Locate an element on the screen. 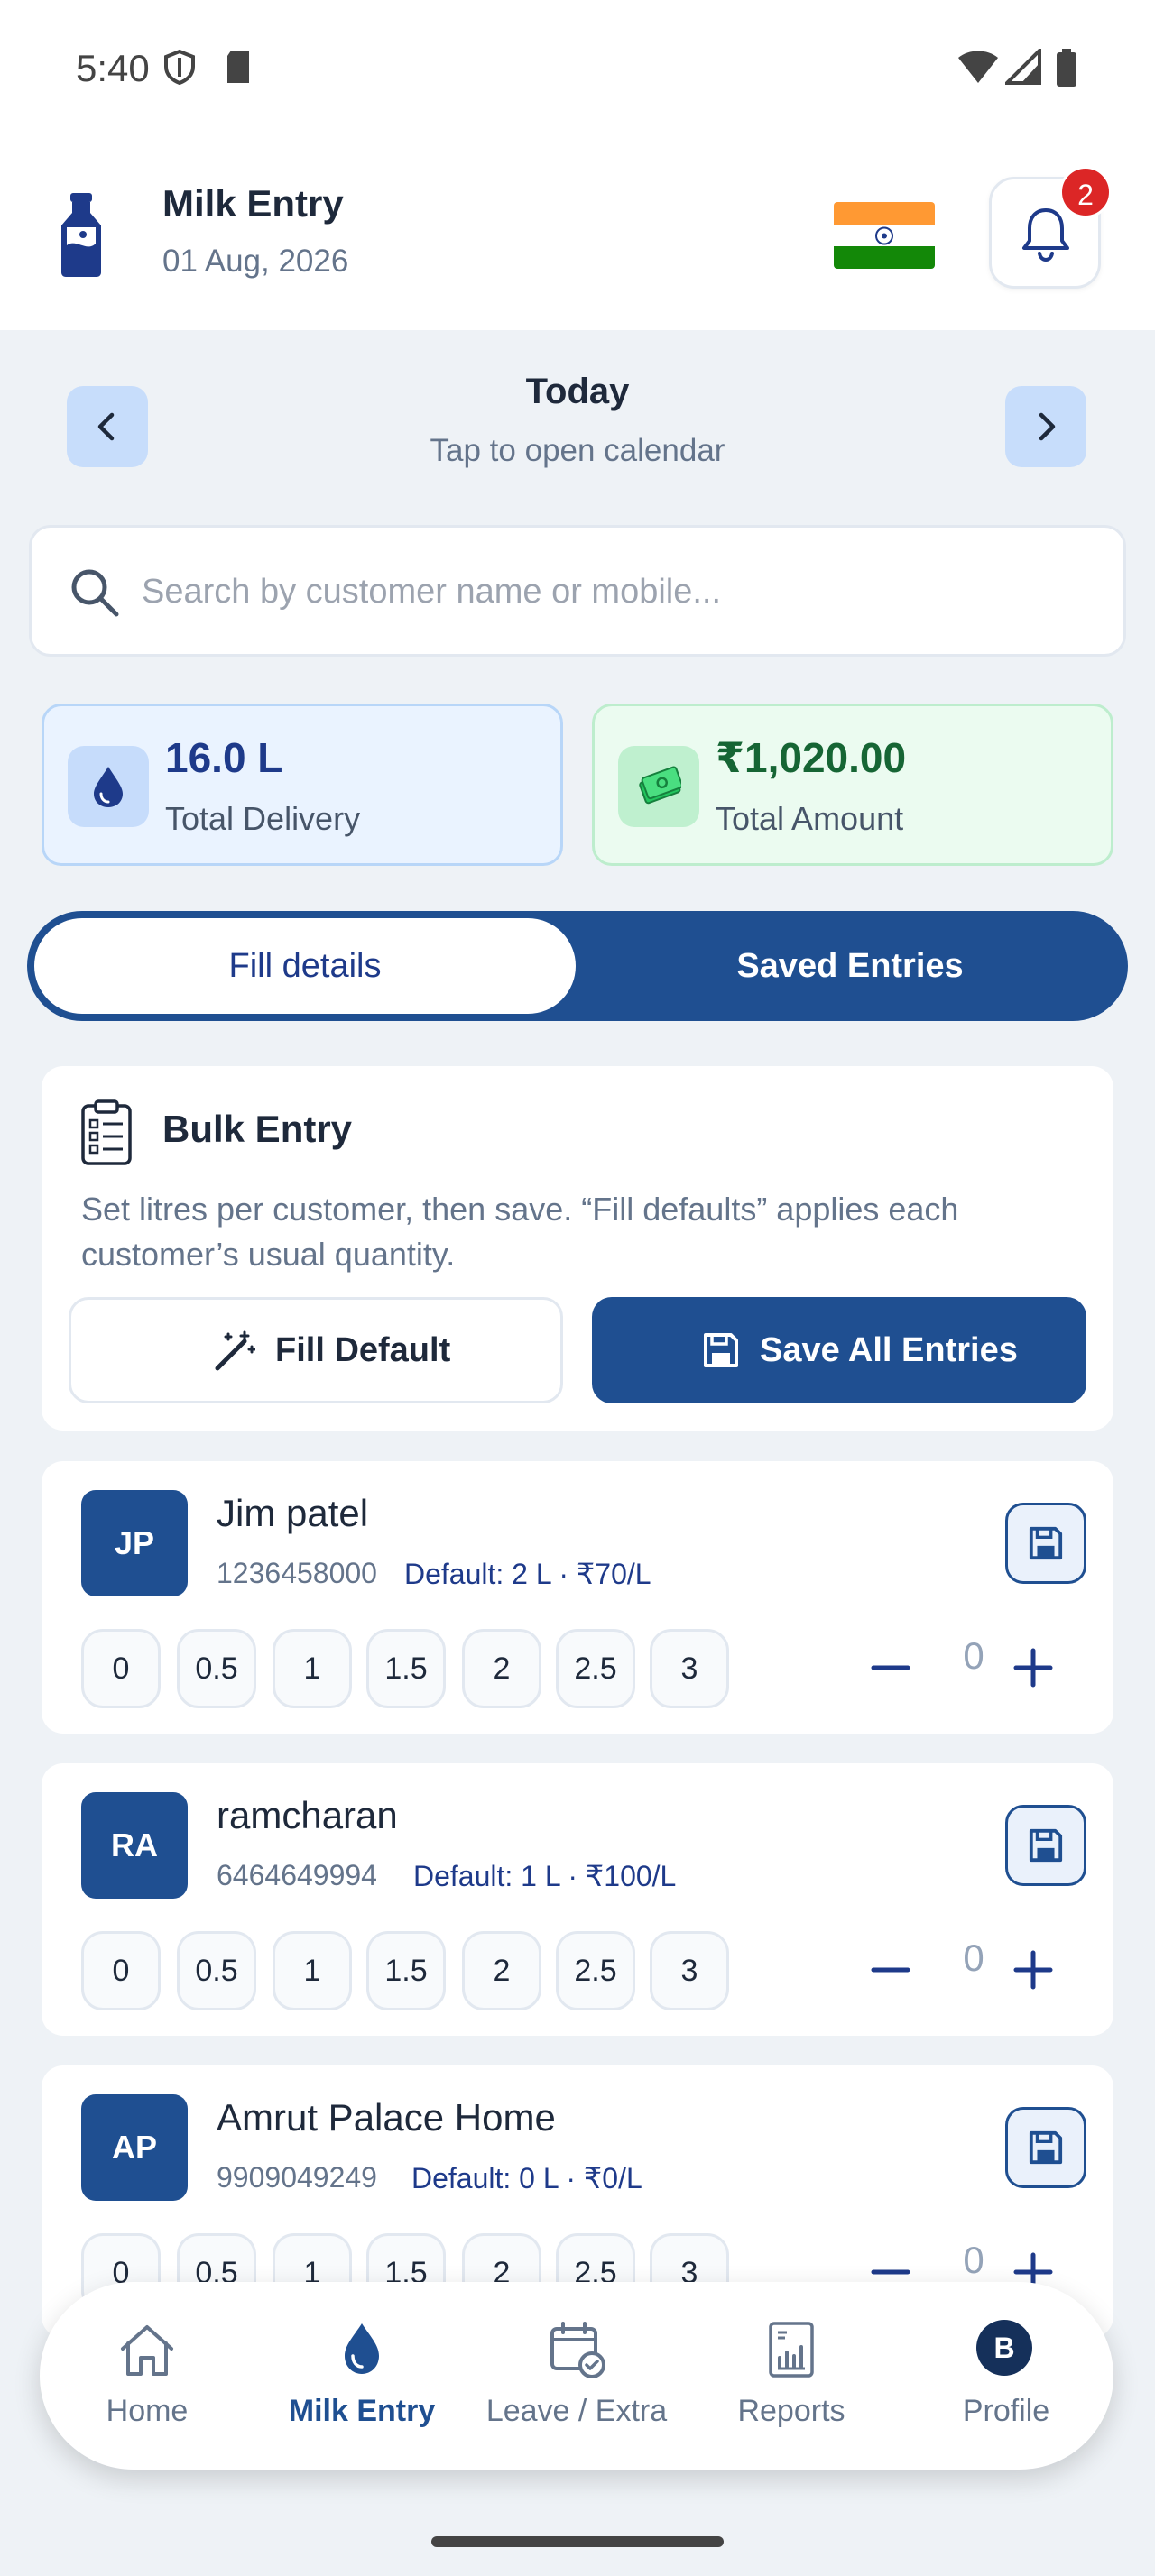  customer-phone: 1236458000 is located at coordinates (297, 1573).